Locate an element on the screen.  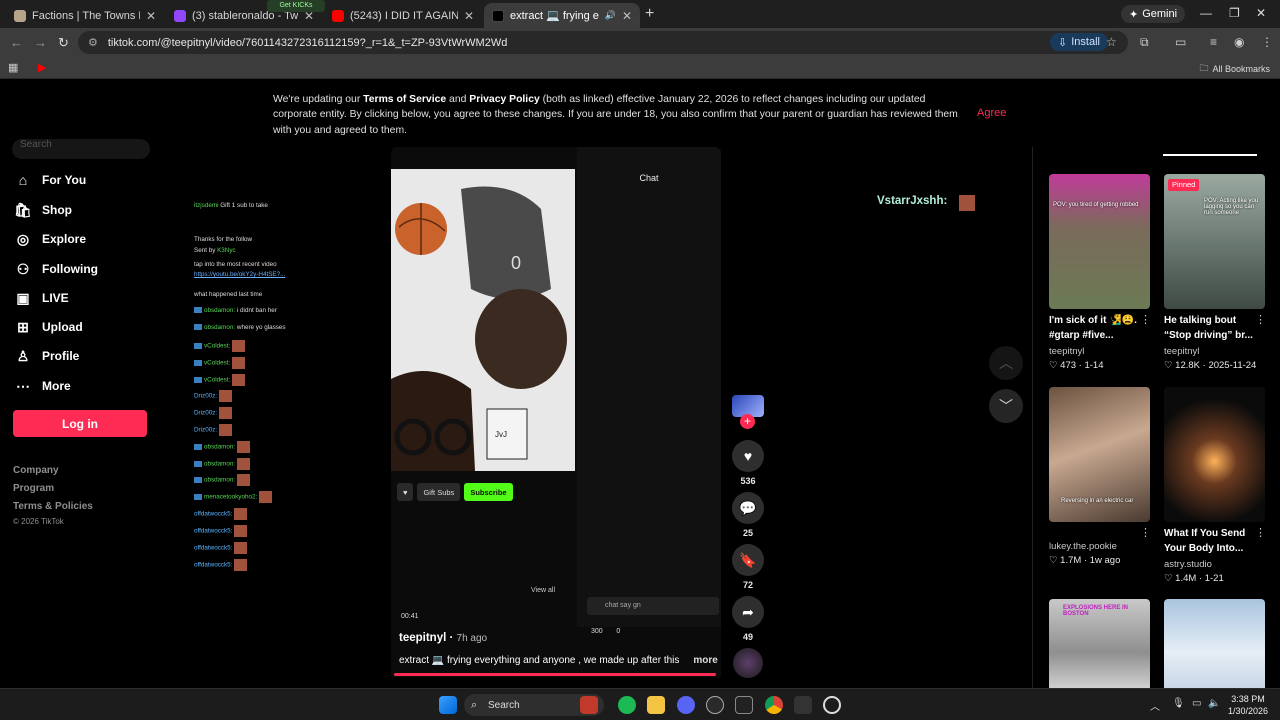
media-controls-icon: ≡ is located at coordinates (1213, 42).